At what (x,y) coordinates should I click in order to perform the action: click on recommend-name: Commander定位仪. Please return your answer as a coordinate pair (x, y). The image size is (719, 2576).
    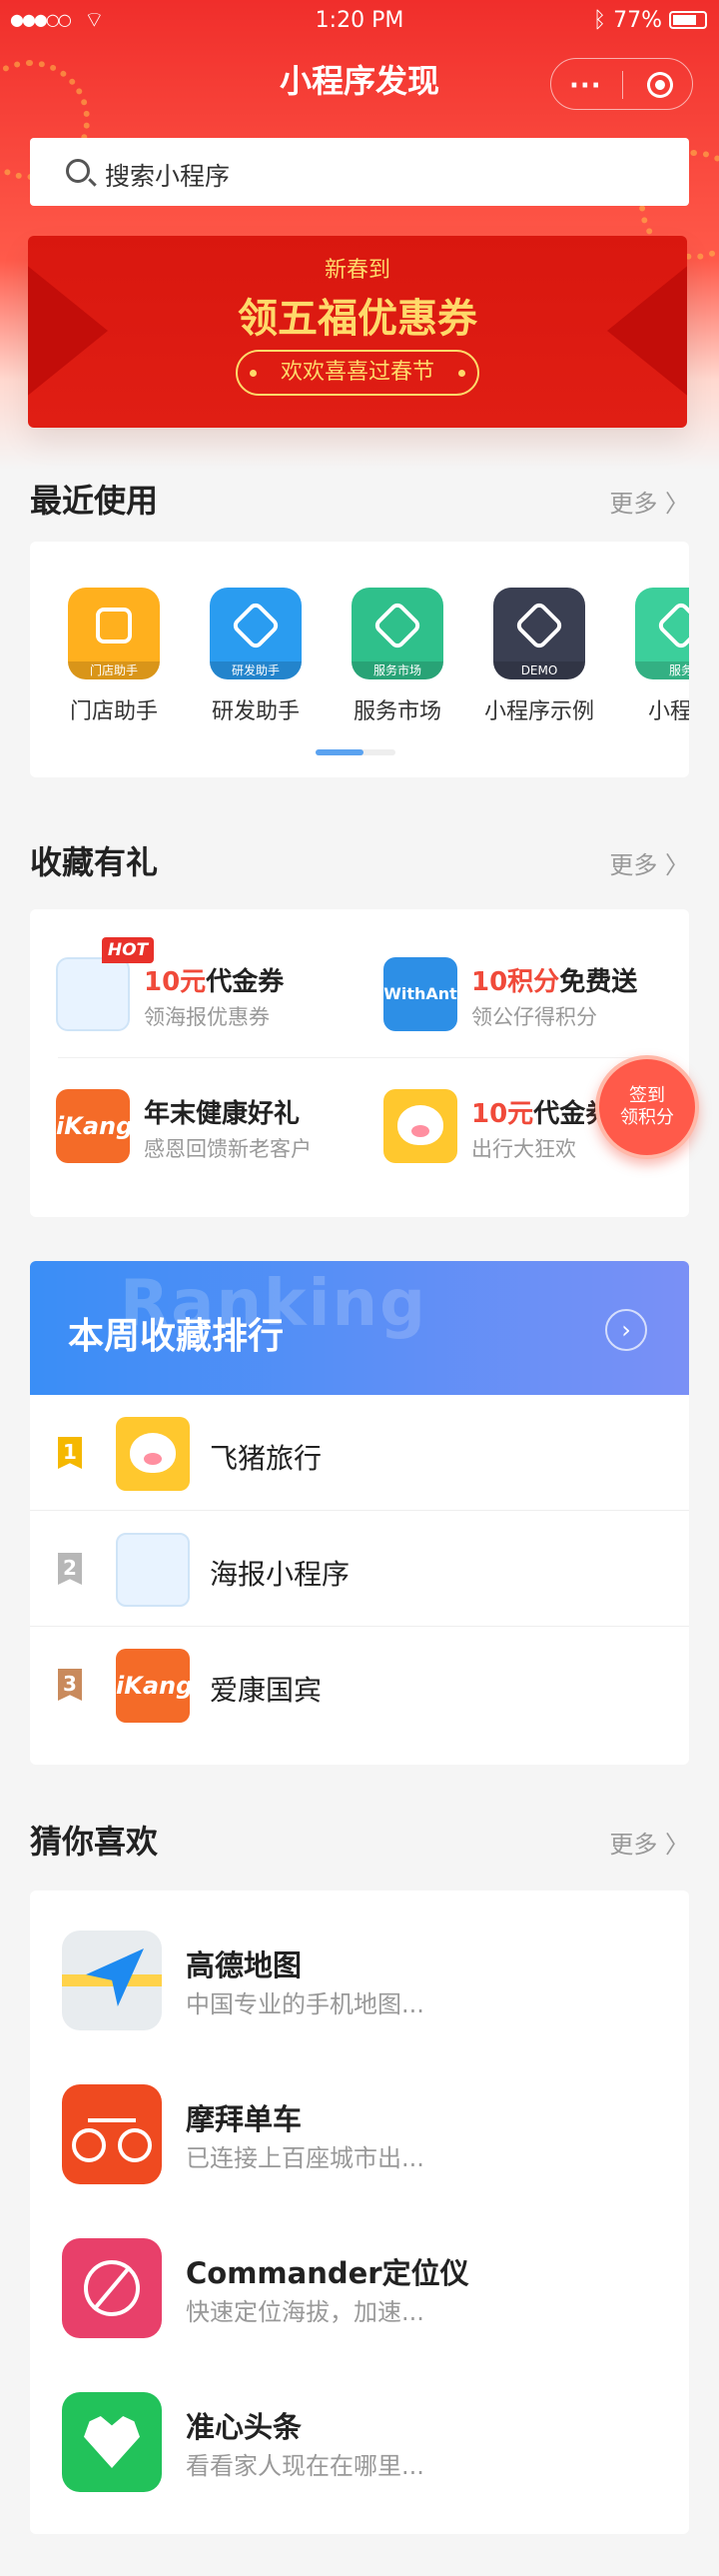
    Looking at the image, I should click on (327, 2273).